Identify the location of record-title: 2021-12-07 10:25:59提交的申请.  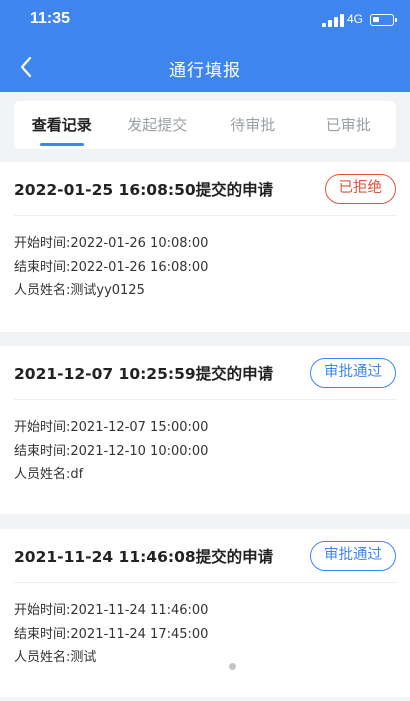
(144, 373).